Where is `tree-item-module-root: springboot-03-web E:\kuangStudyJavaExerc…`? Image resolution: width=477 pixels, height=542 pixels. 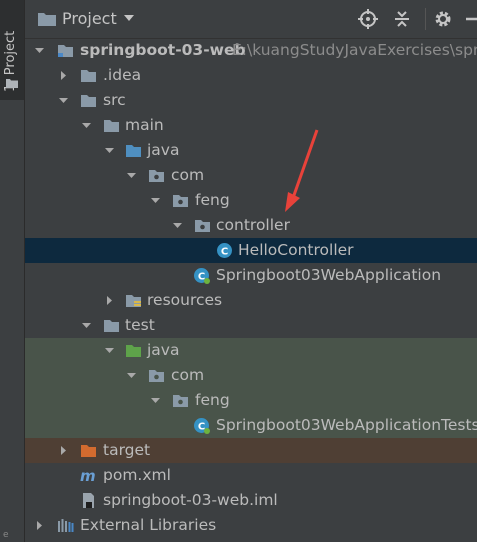 tree-item-module-root: springboot-03-web E:\kuangStudyJavaExerc… is located at coordinates (251, 50).